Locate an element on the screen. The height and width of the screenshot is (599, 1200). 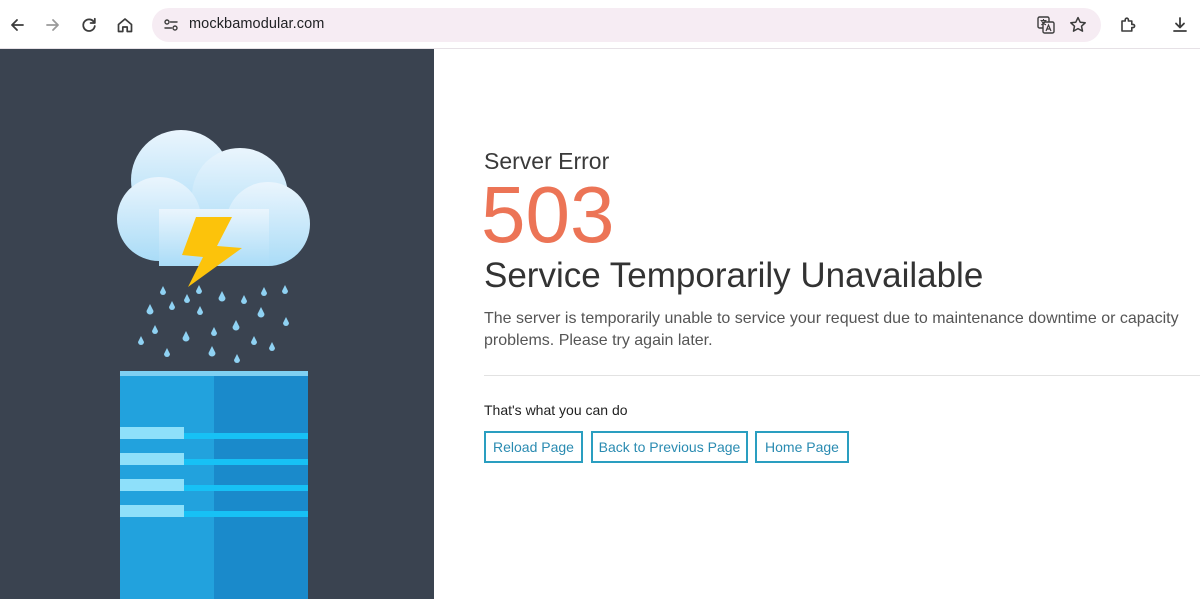
site-info-icon is located at coordinates (171, 25).